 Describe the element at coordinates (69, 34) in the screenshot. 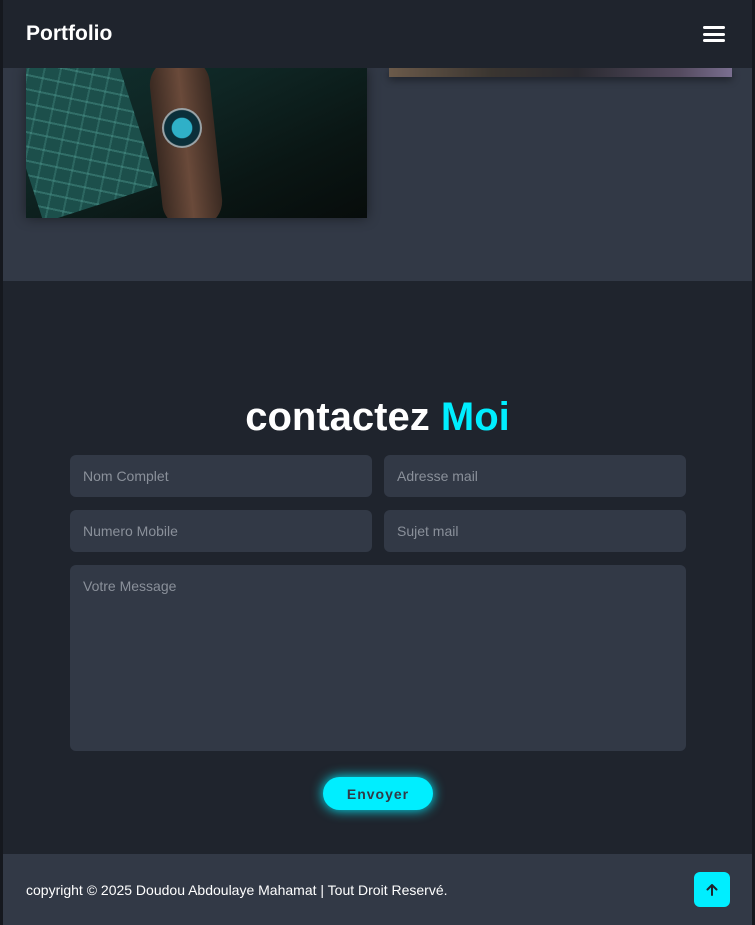

I see `logo: Portfolio` at that location.